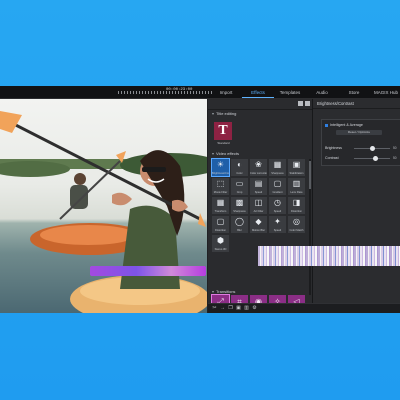 The image size is (400, 400). I want to click on contrast-slider, so click(372, 158).